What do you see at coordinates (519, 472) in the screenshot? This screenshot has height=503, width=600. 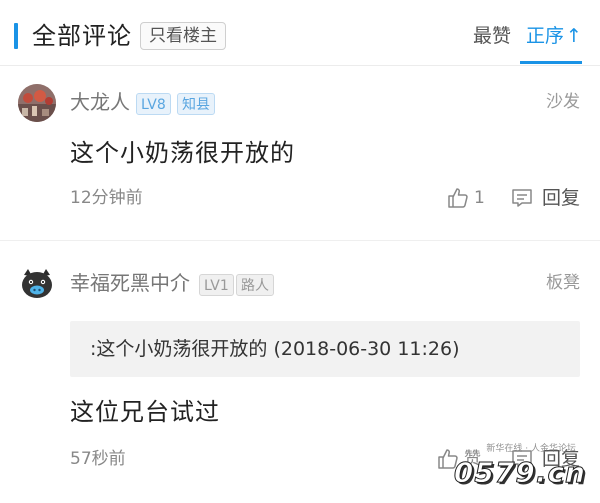 I see `watermark-logo: 0579.cn` at bounding box center [519, 472].